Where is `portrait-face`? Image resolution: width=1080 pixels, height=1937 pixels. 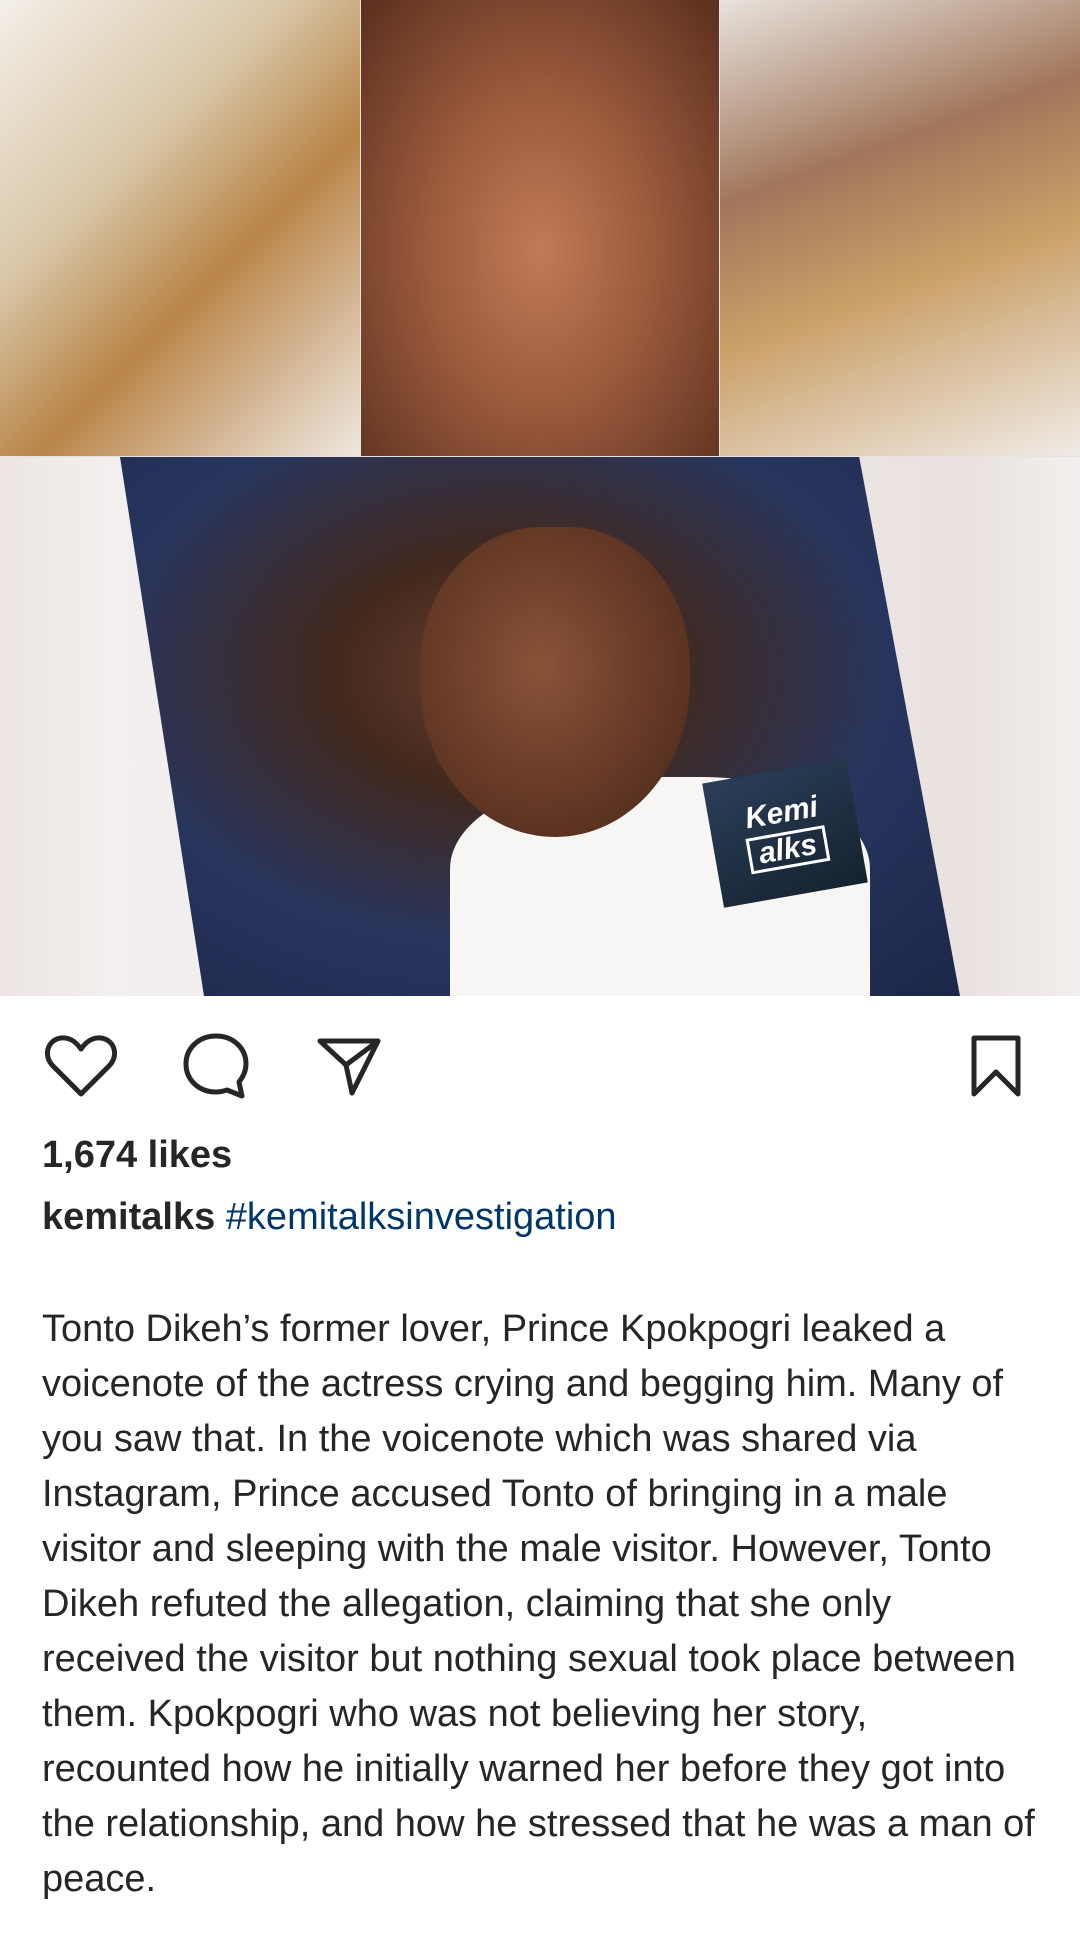
portrait-face is located at coordinates (555, 682).